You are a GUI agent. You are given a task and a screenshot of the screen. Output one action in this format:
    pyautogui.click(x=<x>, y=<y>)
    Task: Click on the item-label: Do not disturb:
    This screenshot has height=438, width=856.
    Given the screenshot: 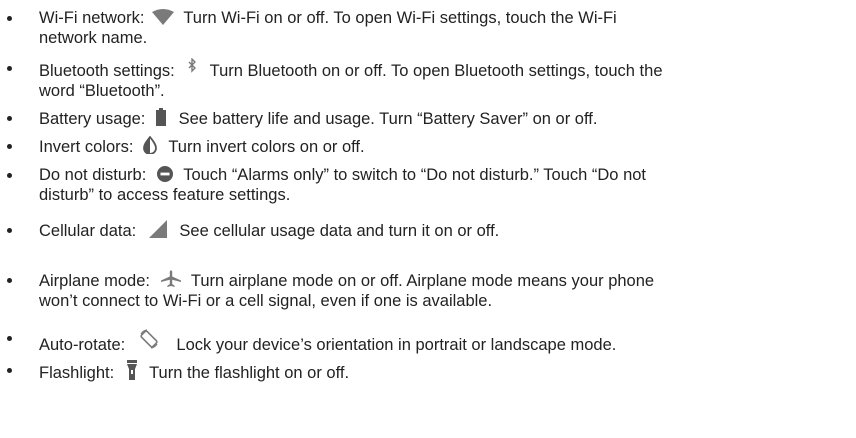 What is the action you would take?
    pyautogui.click(x=93, y=175)
    